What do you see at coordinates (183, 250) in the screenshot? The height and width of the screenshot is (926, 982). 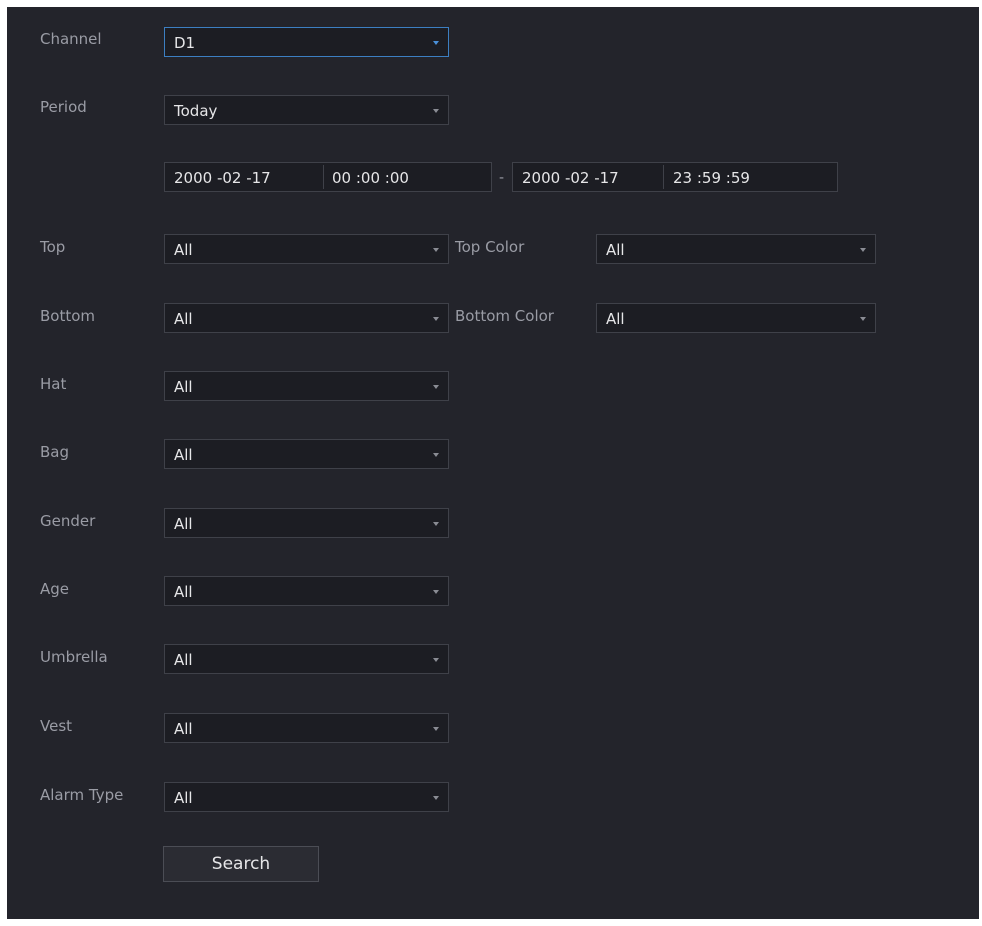 I see `top-value: All` at bounding box center [183, 250].